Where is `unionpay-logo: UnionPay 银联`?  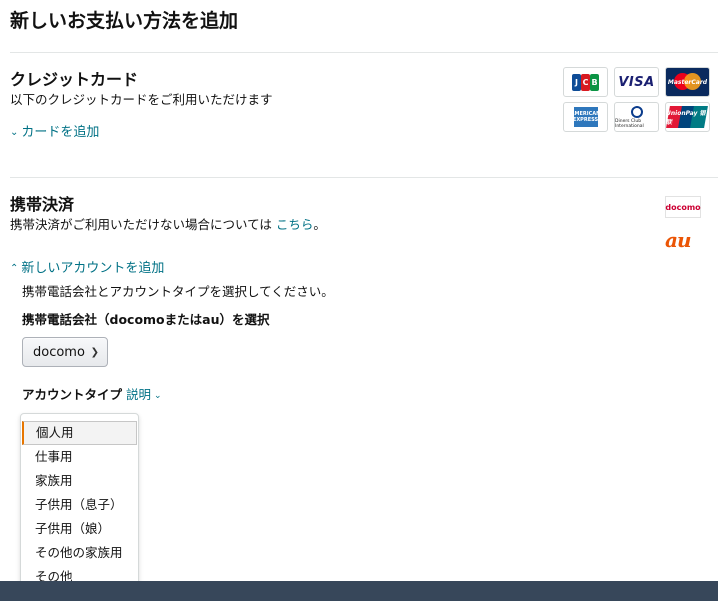
unionpay-logo: UnionPay 银联 is located at coordinates (687, 117).